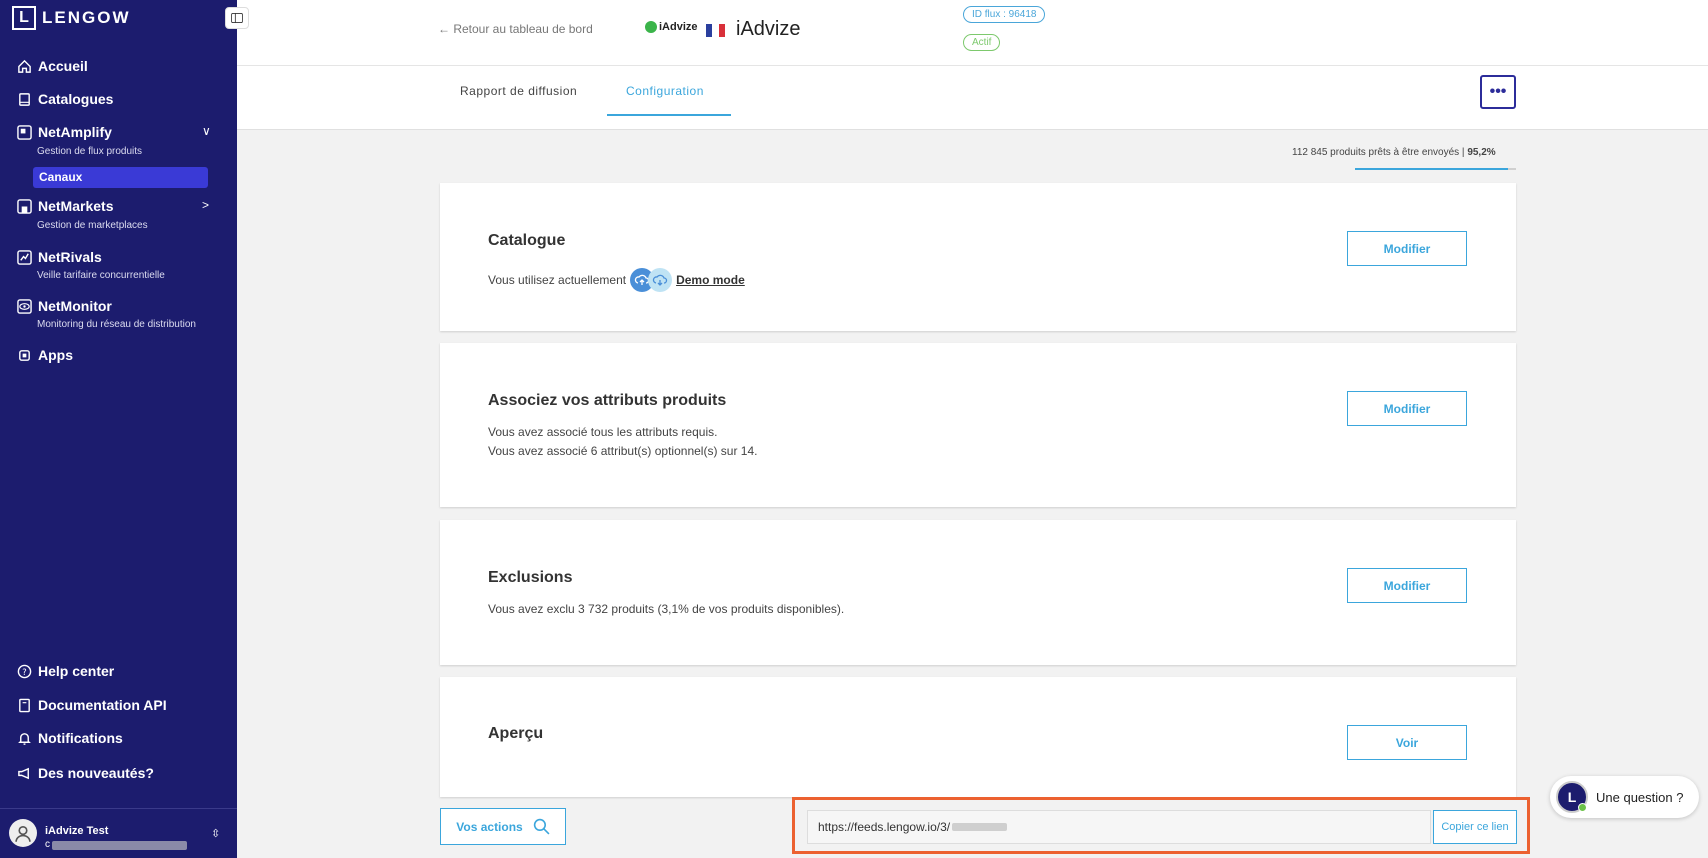 This screenshot has width=1708, height=858. Describe the element at coordinates (205, 205) in the screenshot. I see `chevron-right-icon: >` at that location.